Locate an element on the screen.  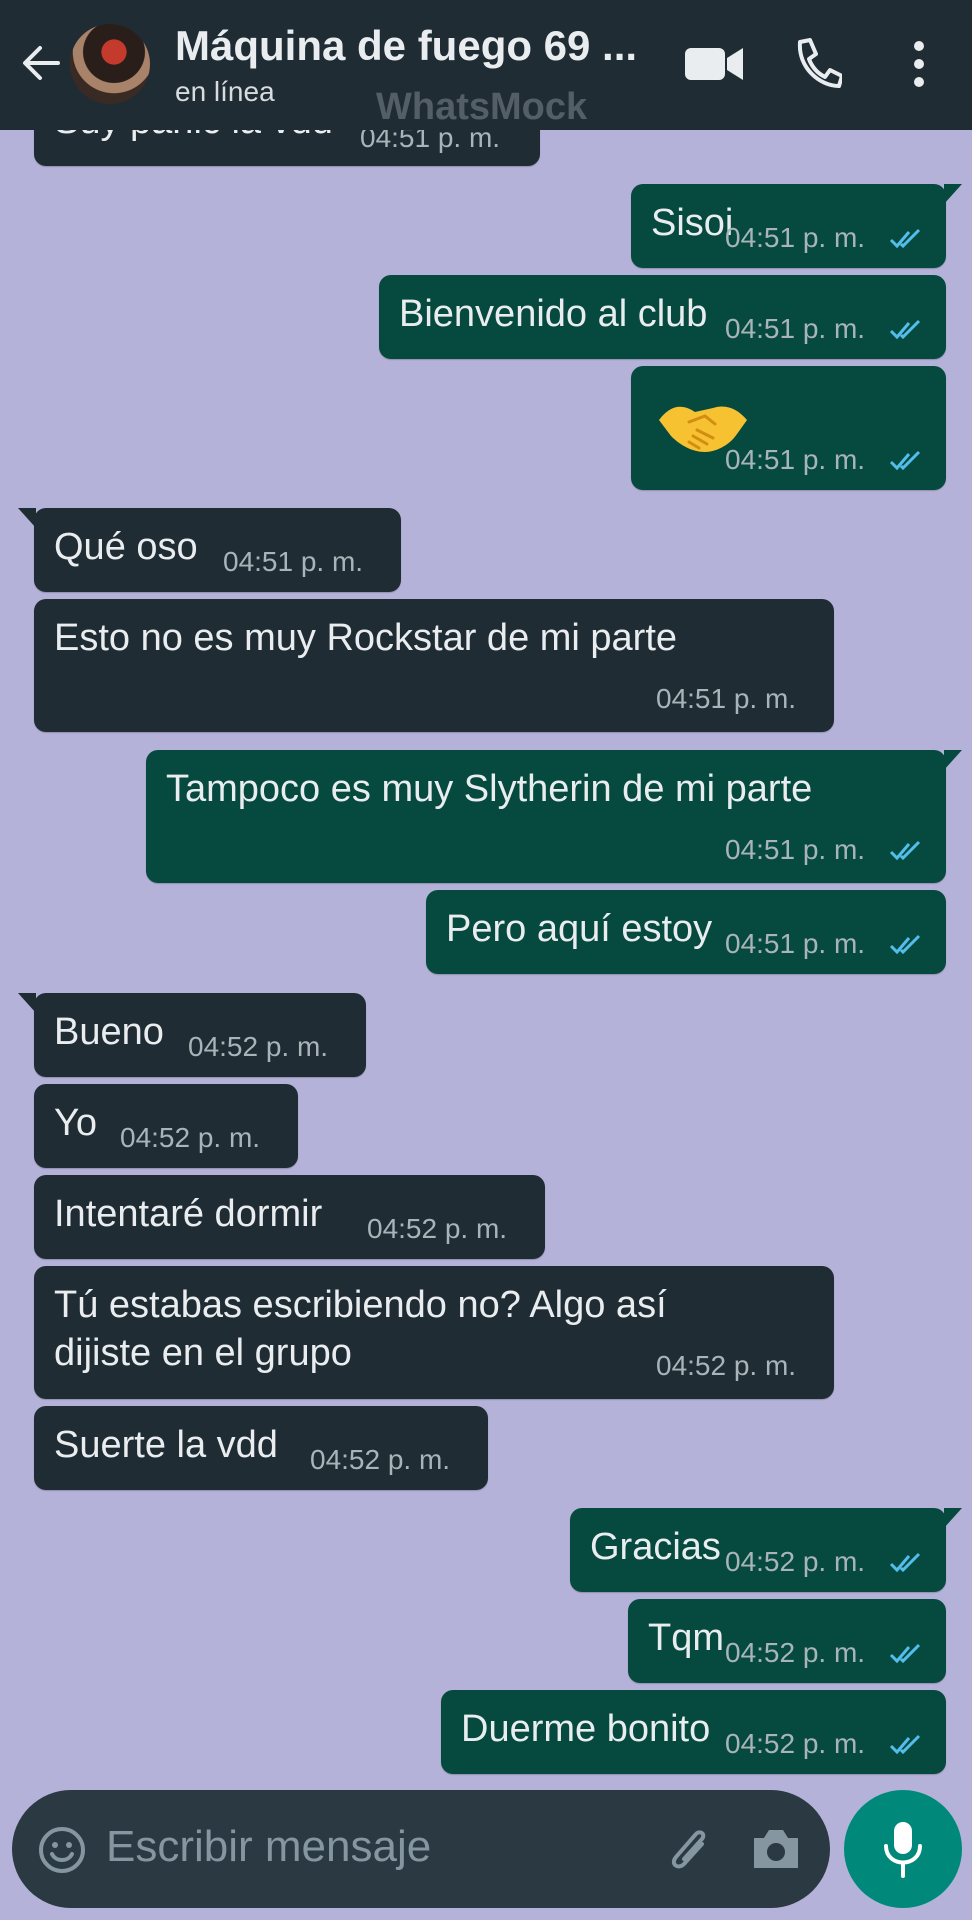
contact-status: en línea is located at coordinates (225, 91).